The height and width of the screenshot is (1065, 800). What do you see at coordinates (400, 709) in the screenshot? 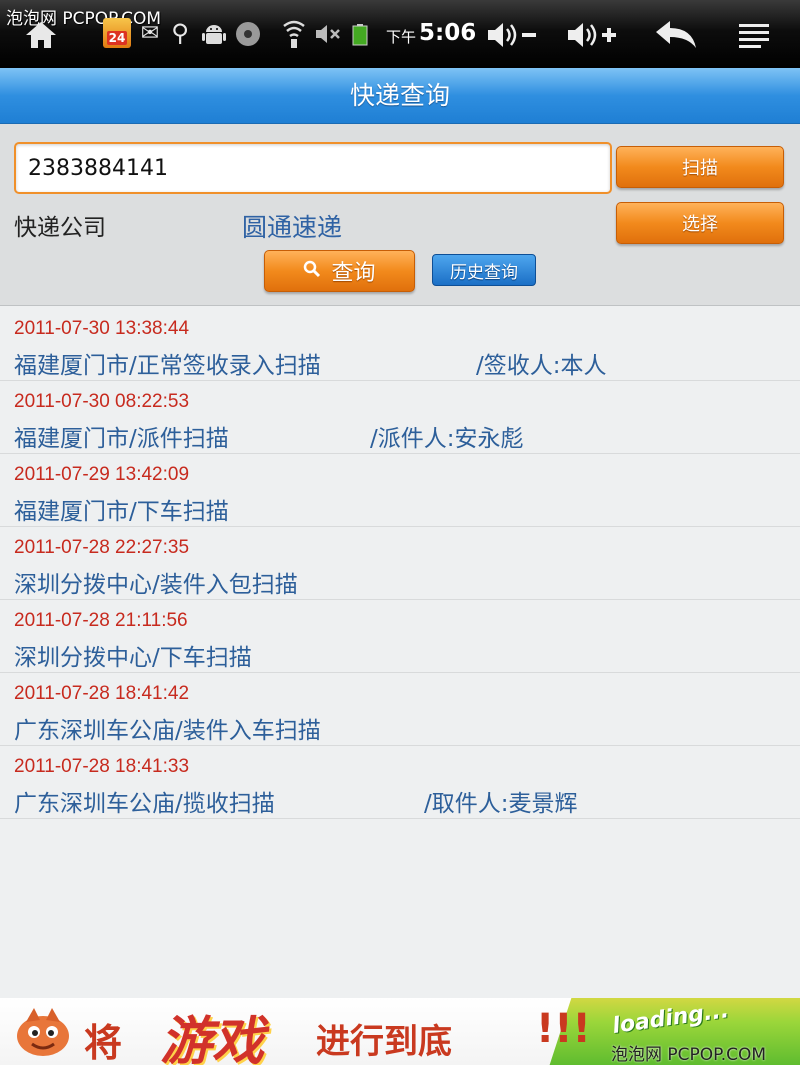
I see `list-item: 2011-07-28 18:41:42 广东深圳车公庙/装件入车扫描` at bounding box center [400, 709].